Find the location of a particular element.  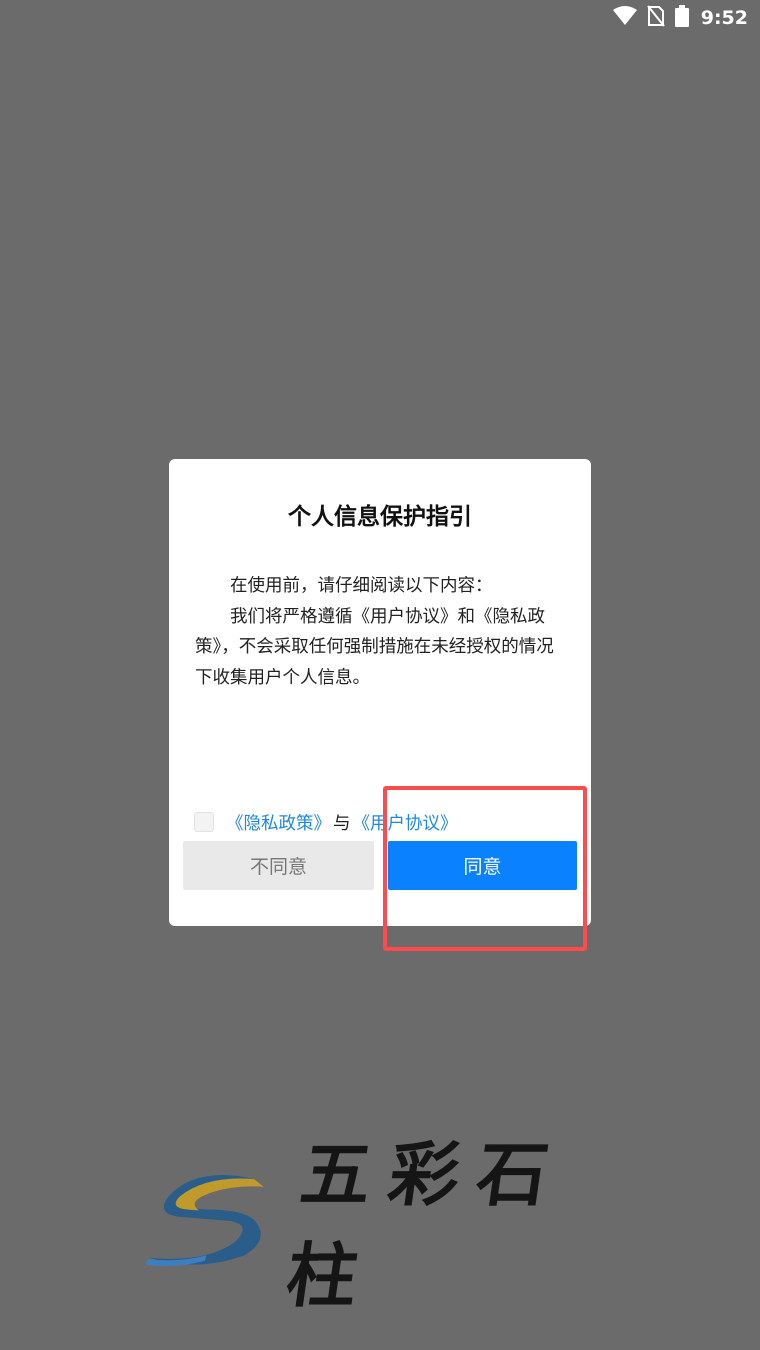

consent-checkbox is located at coordinates (204, 822).